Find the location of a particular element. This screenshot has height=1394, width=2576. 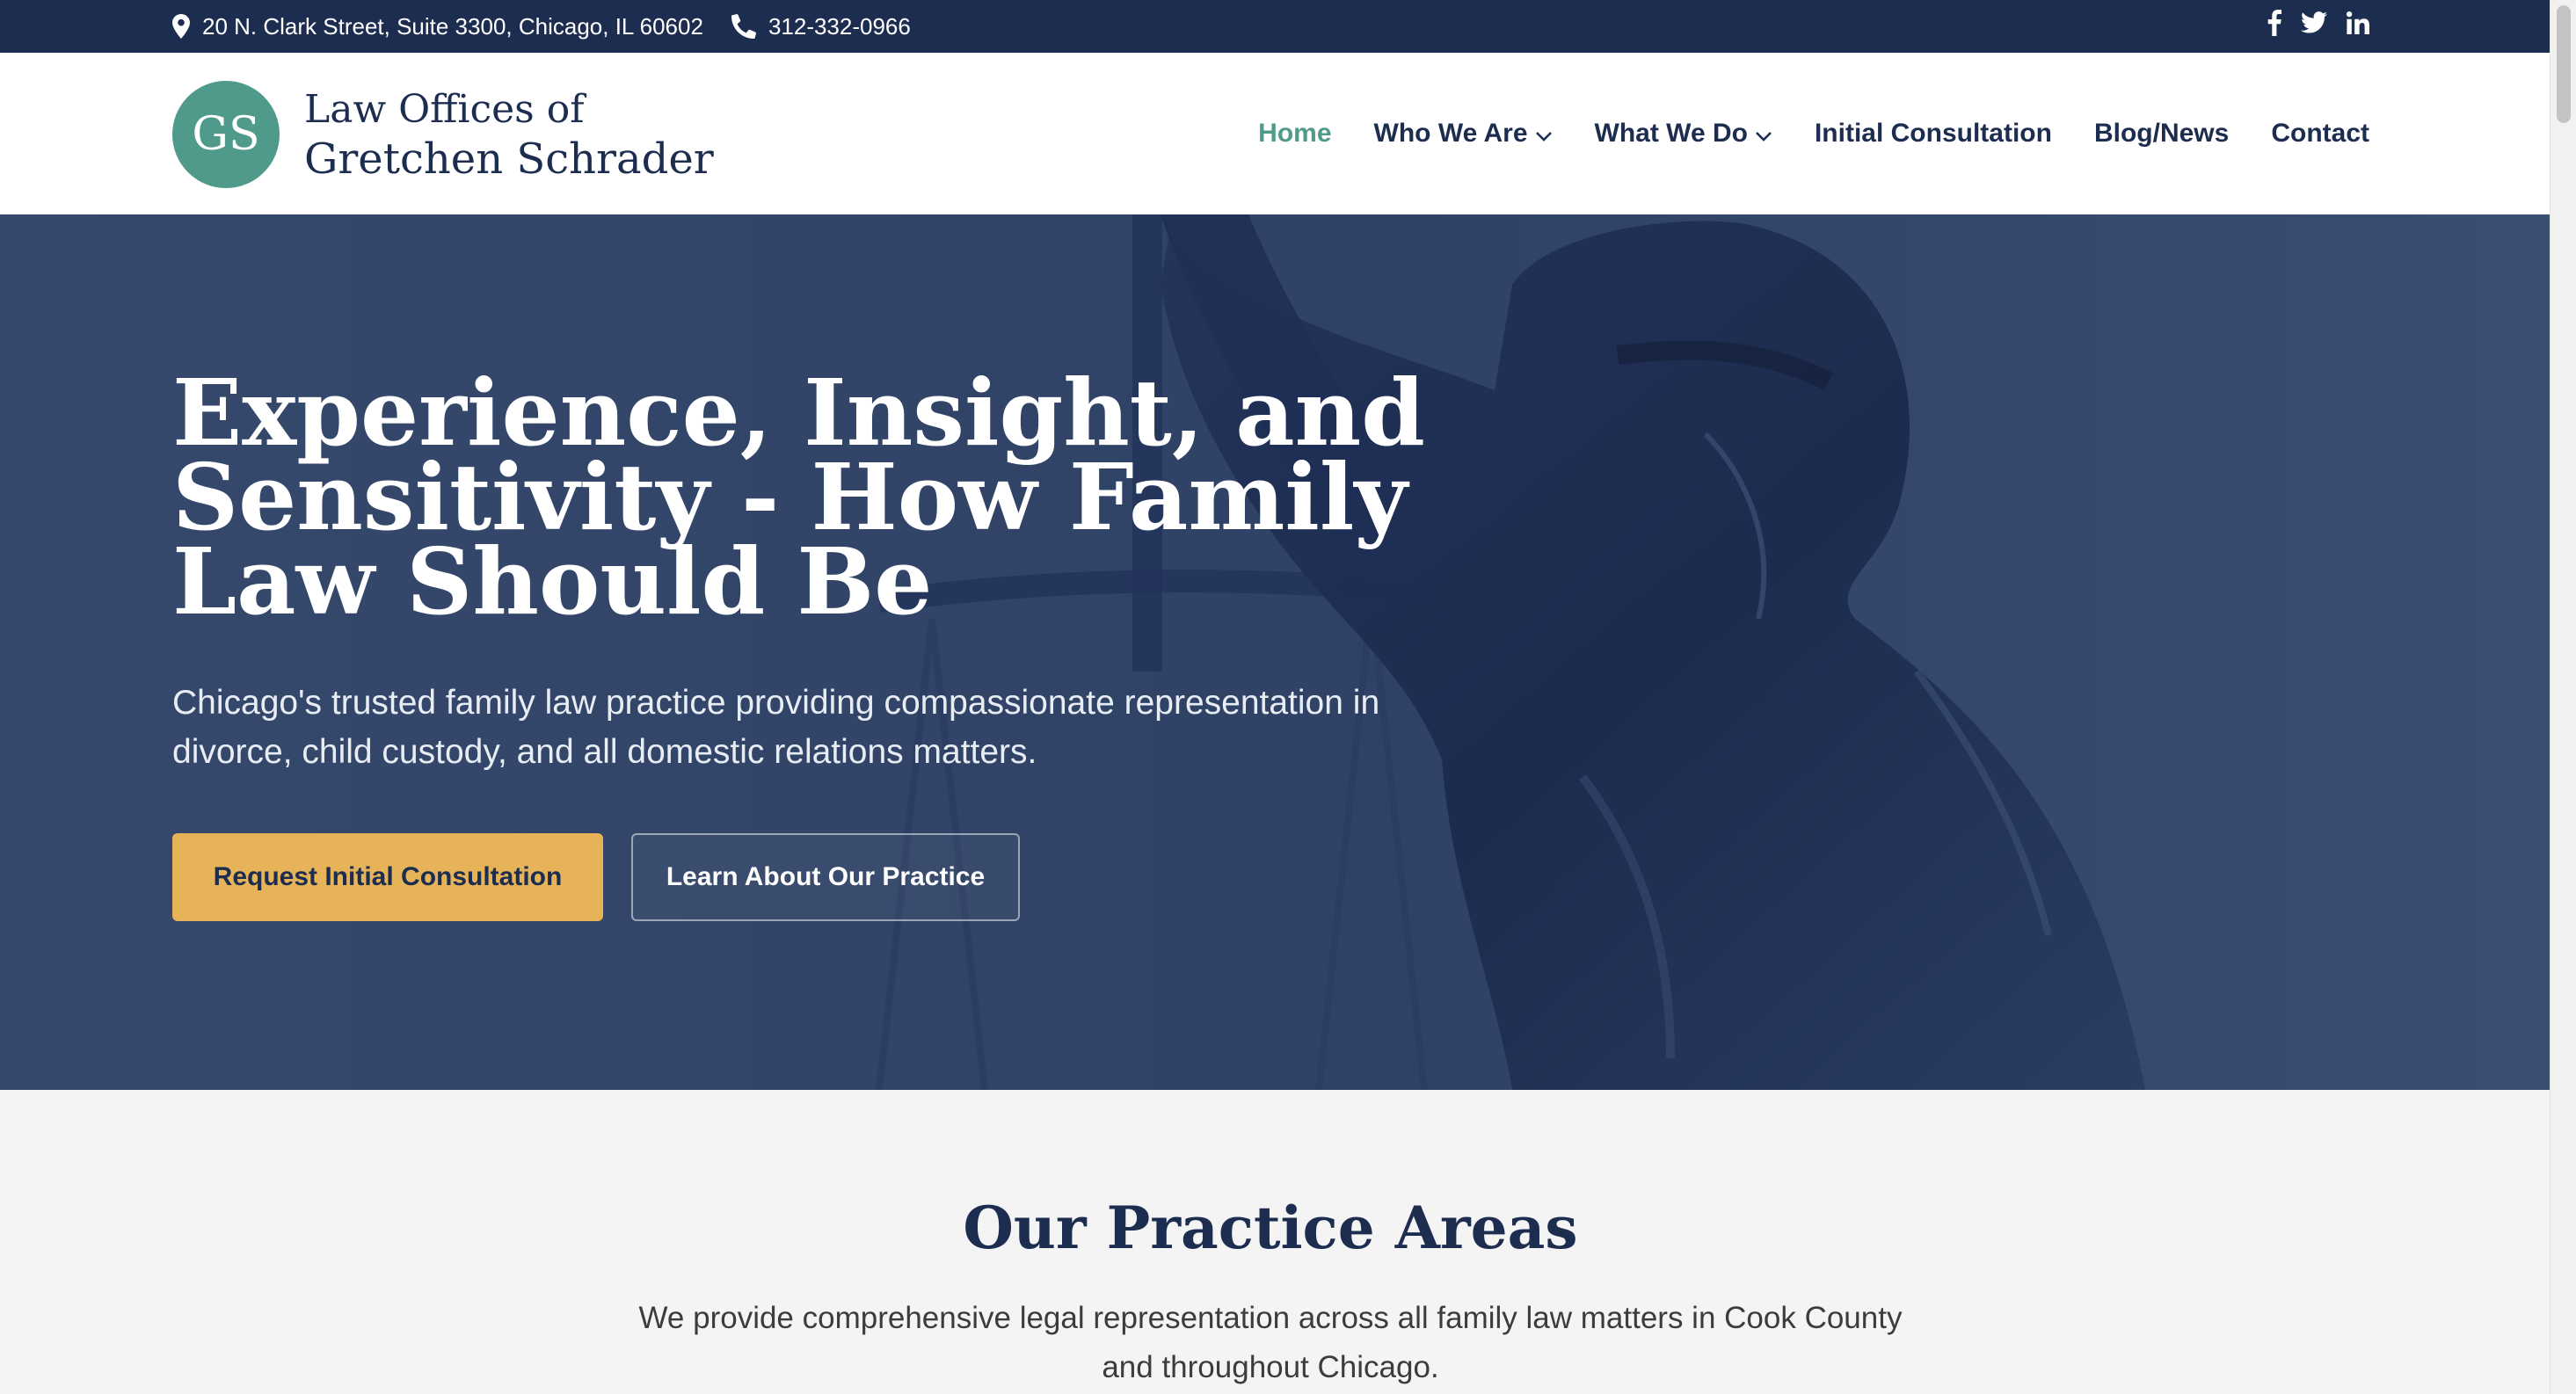

logo-line-1: Law Offices of is located at coordinates (444, 109).